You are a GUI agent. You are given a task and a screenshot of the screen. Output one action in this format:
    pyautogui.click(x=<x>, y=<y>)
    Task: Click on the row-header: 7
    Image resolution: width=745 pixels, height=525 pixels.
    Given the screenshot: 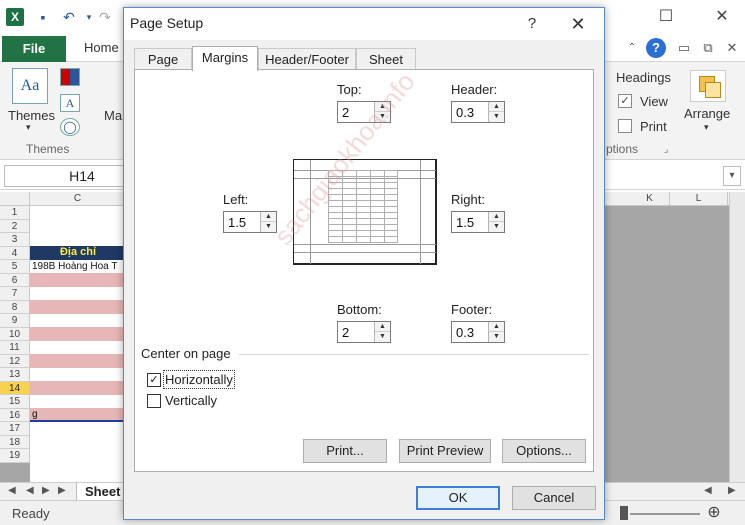 What is the action you would take?
    pyautogui.click(x=15, y=294)
    